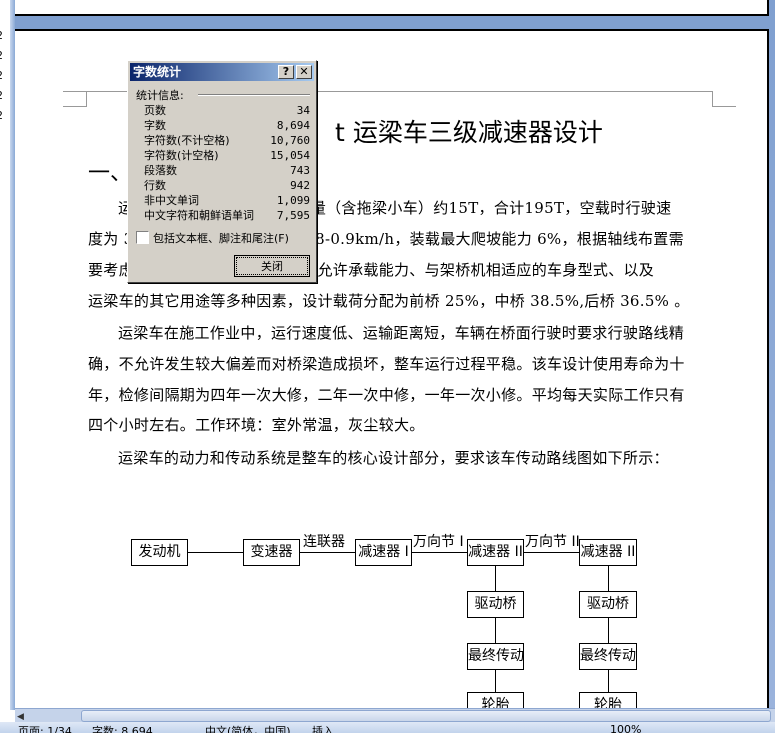  Describe the element at coordinates (552, 542) in the screenshot. I see `flow-label-ujoint-2: 万向节 II` at that location.